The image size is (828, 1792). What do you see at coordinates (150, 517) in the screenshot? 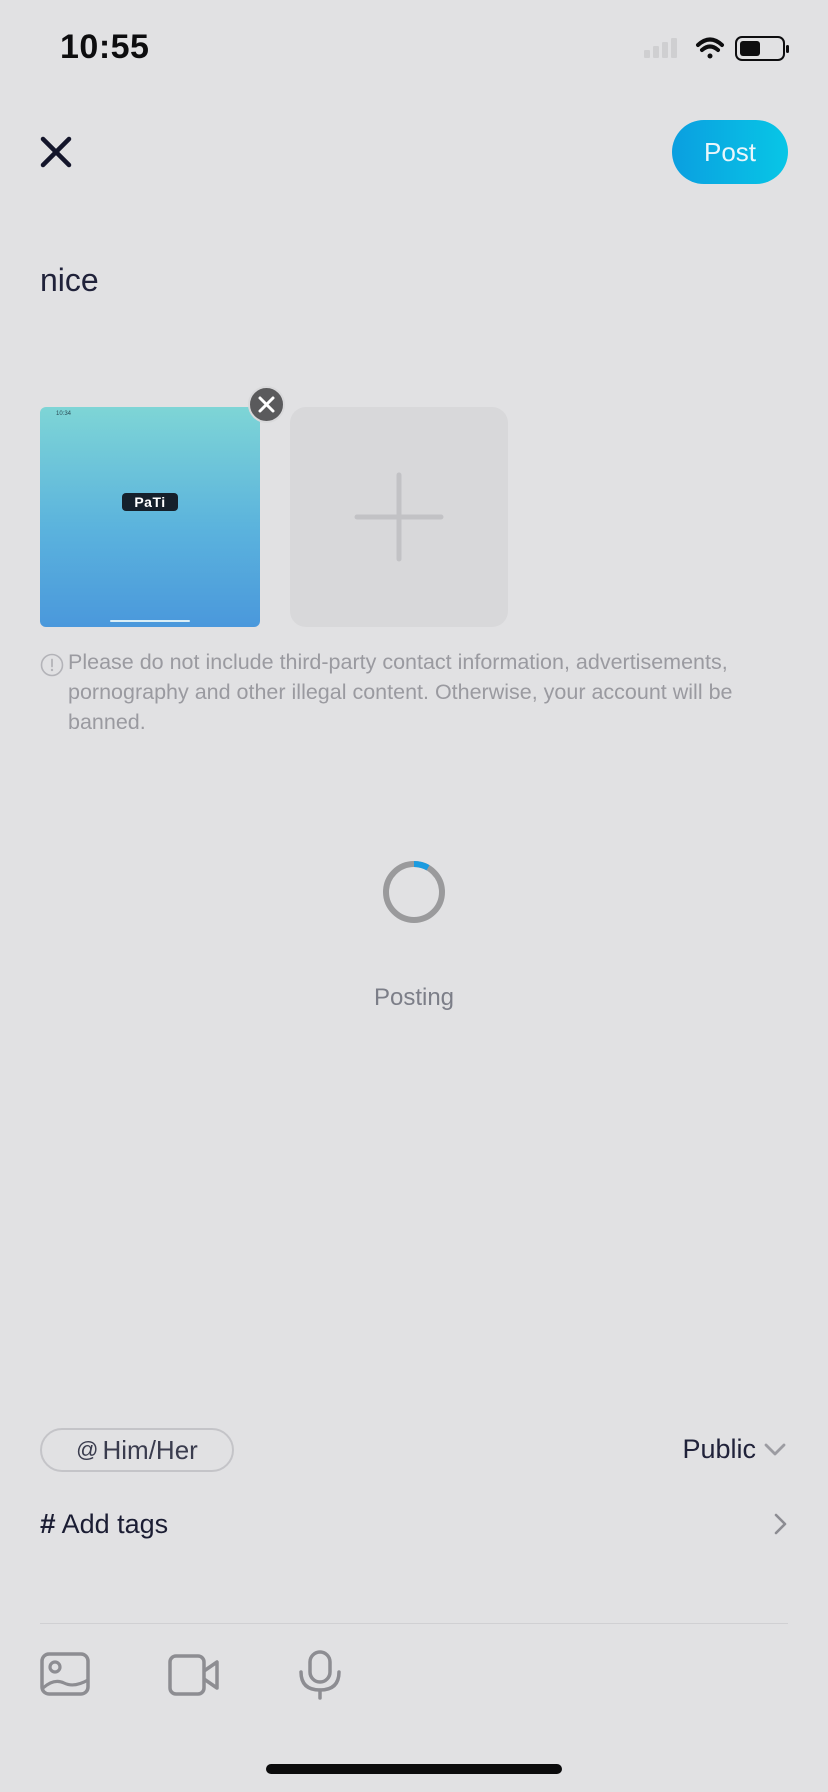
I see `attached-image: 10:34 PaTi` at bounding box center [150, 517].